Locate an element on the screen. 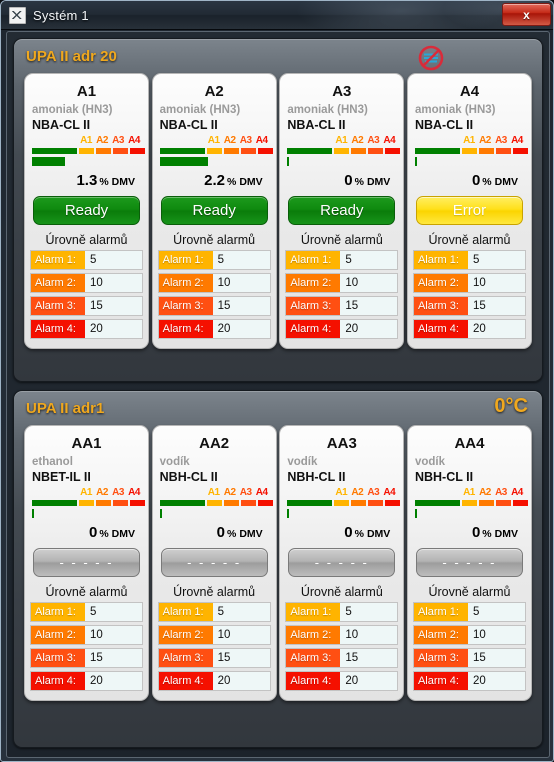 This screenshot has width=554, height=762. panel-header: UPA II adr 20 is located at coordinates (278, 56).